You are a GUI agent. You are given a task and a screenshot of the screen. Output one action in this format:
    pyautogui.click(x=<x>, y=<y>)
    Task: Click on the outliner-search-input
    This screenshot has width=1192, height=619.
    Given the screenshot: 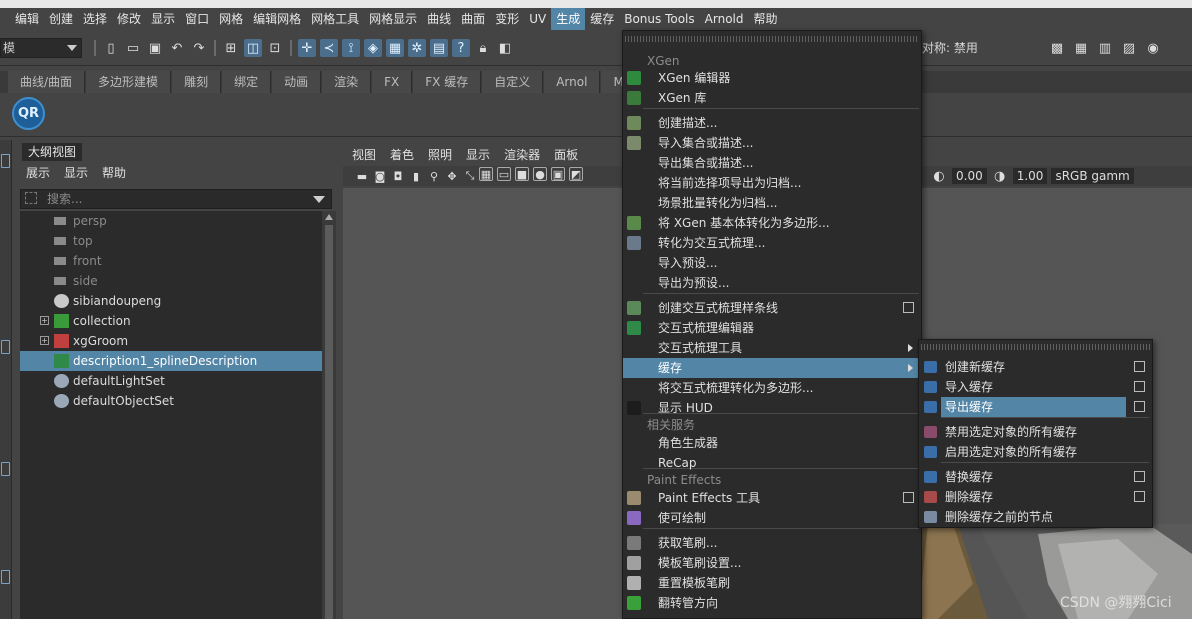 What is the action you would take?
    pyautogui.click(x=177, y=199)
    